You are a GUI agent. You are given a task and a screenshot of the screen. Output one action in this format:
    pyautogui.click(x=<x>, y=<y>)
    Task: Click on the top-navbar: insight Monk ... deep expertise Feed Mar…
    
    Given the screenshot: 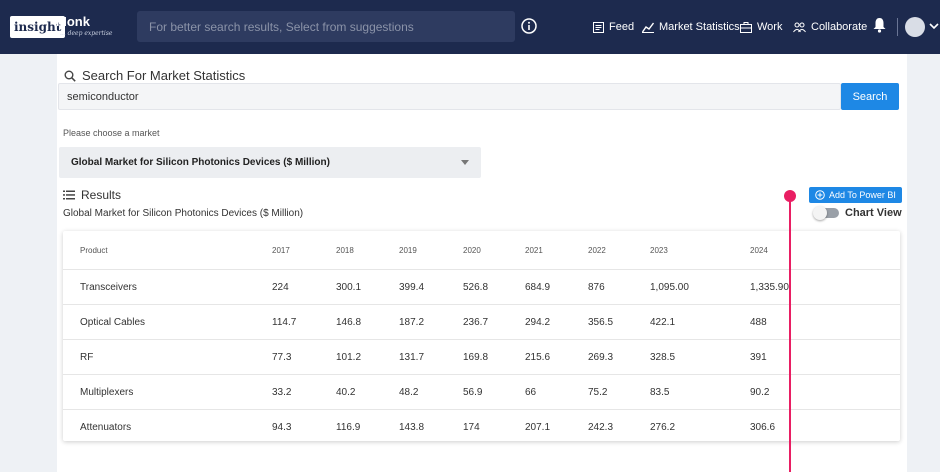 What is the action you would take?
    pyautogui.click(x=470, y=27)
    